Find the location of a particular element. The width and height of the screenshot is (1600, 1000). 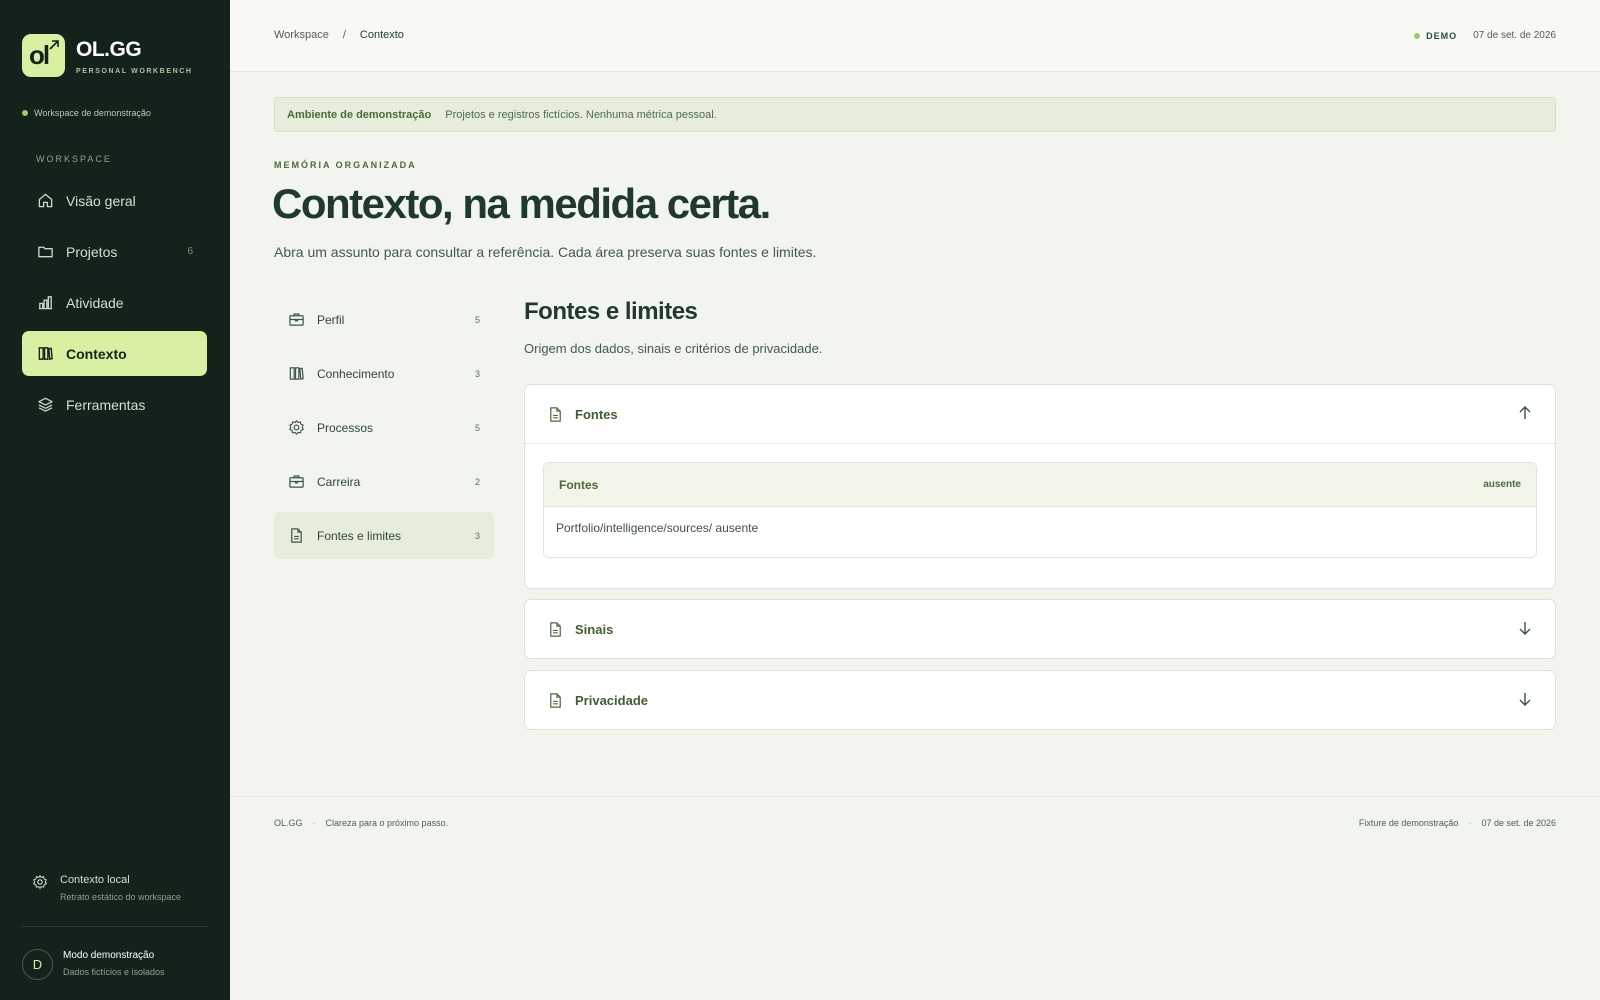

breadcrumb-workspace: Workspace is located at coordinates (301, 35).